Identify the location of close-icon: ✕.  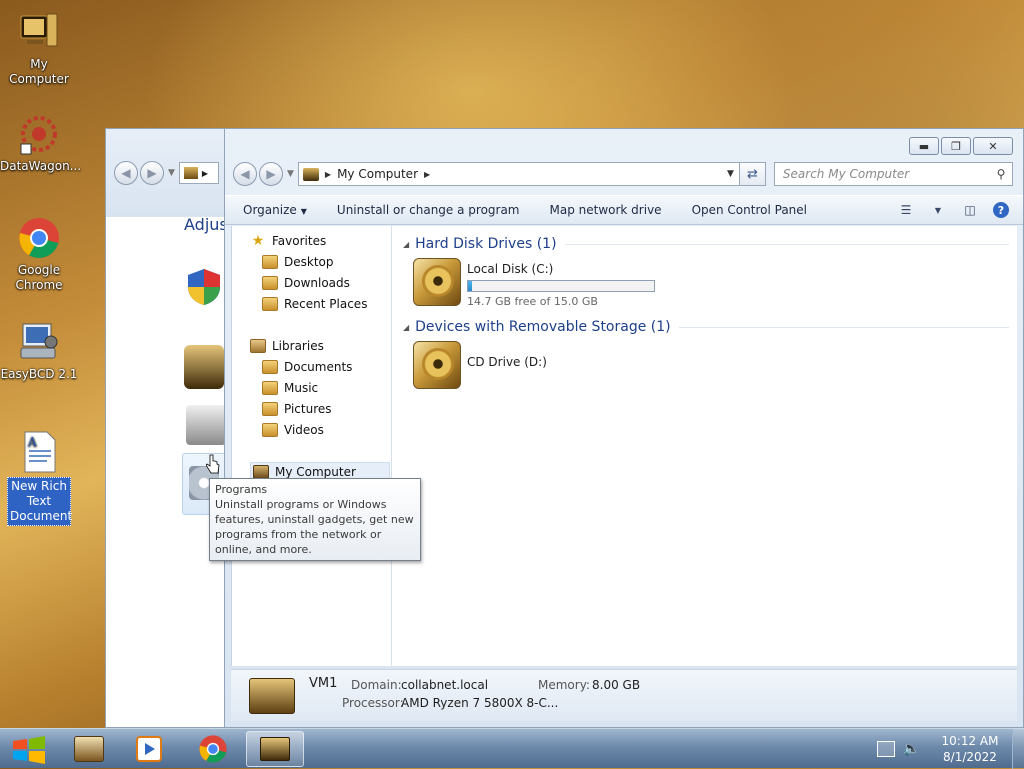
(993, 146).